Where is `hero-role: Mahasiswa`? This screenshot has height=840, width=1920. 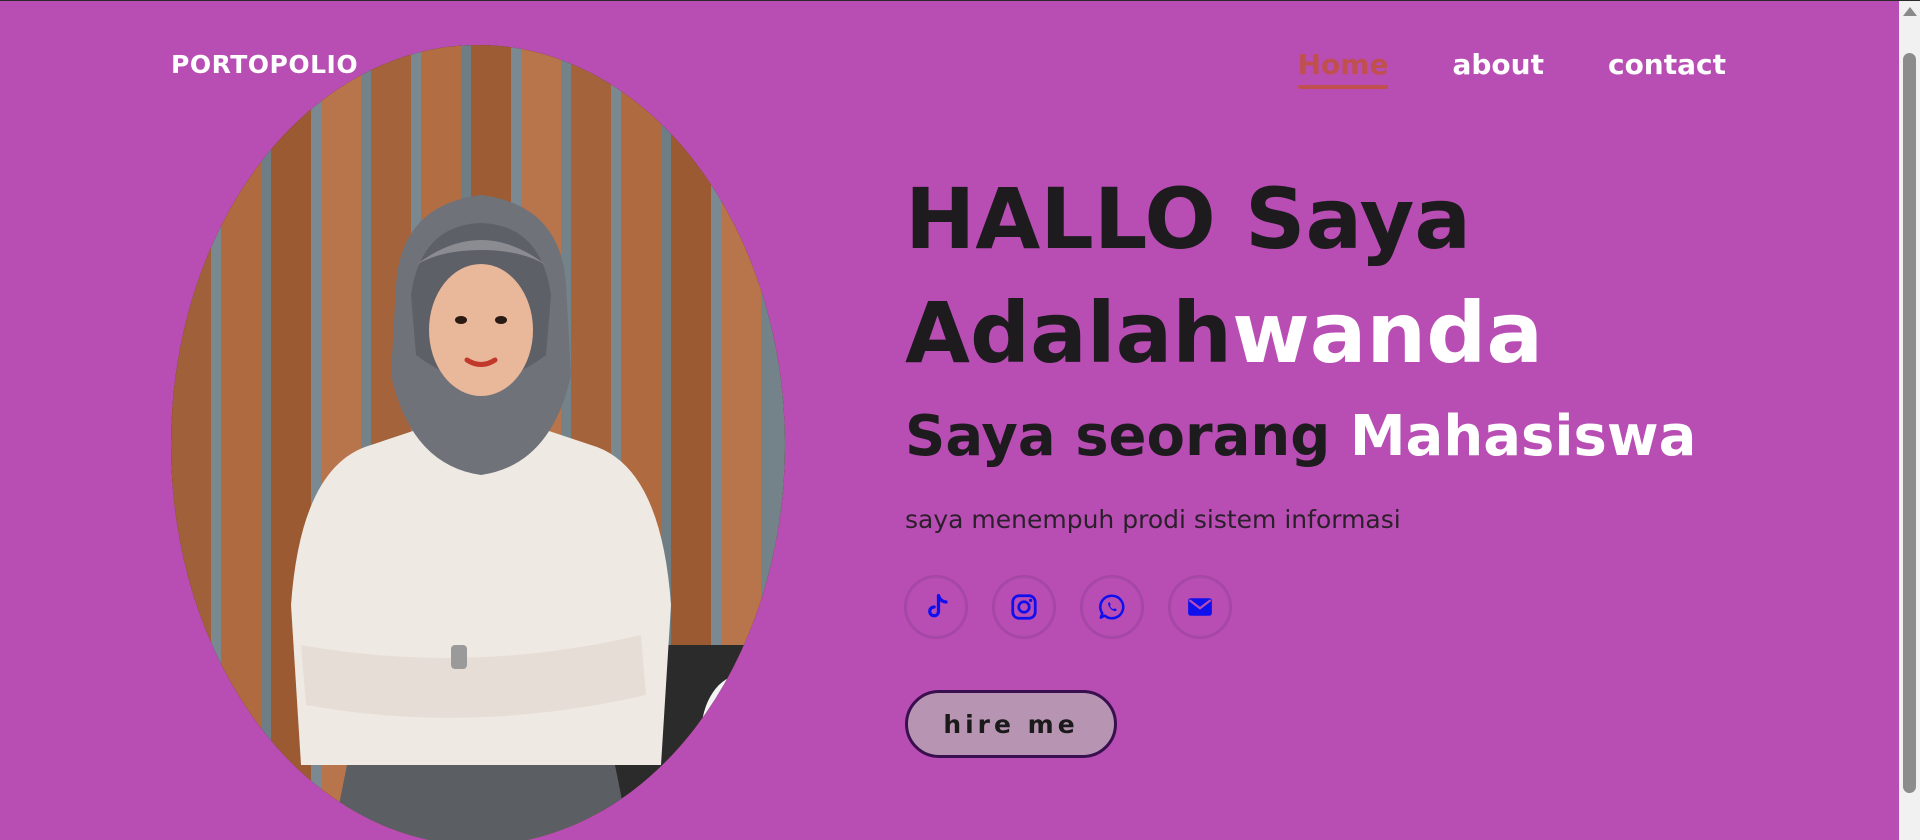
hero-role: Mahasiswa is located at coordinates (1523, 436).